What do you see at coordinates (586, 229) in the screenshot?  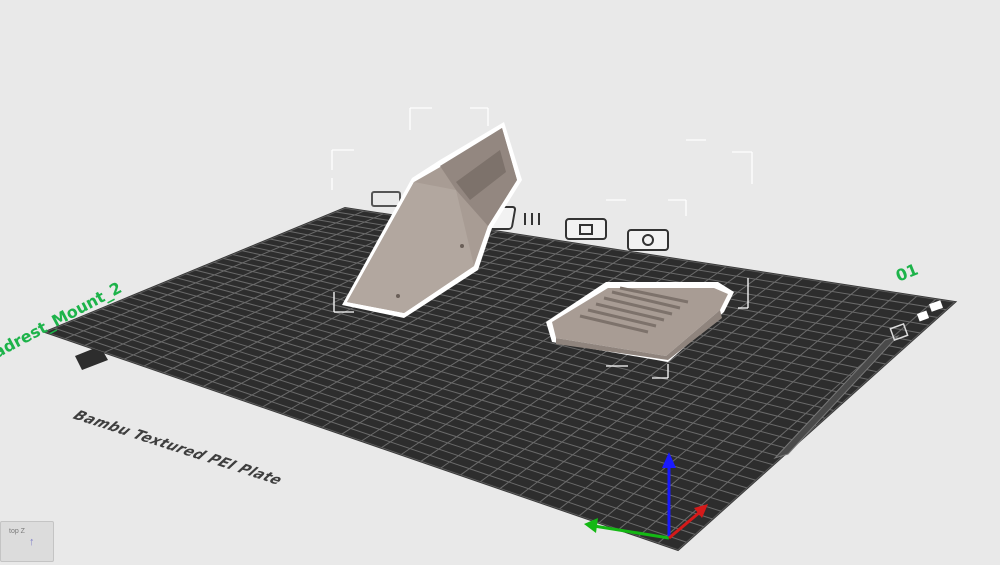 I see `lock-icon` at bounding box center [586, 229].